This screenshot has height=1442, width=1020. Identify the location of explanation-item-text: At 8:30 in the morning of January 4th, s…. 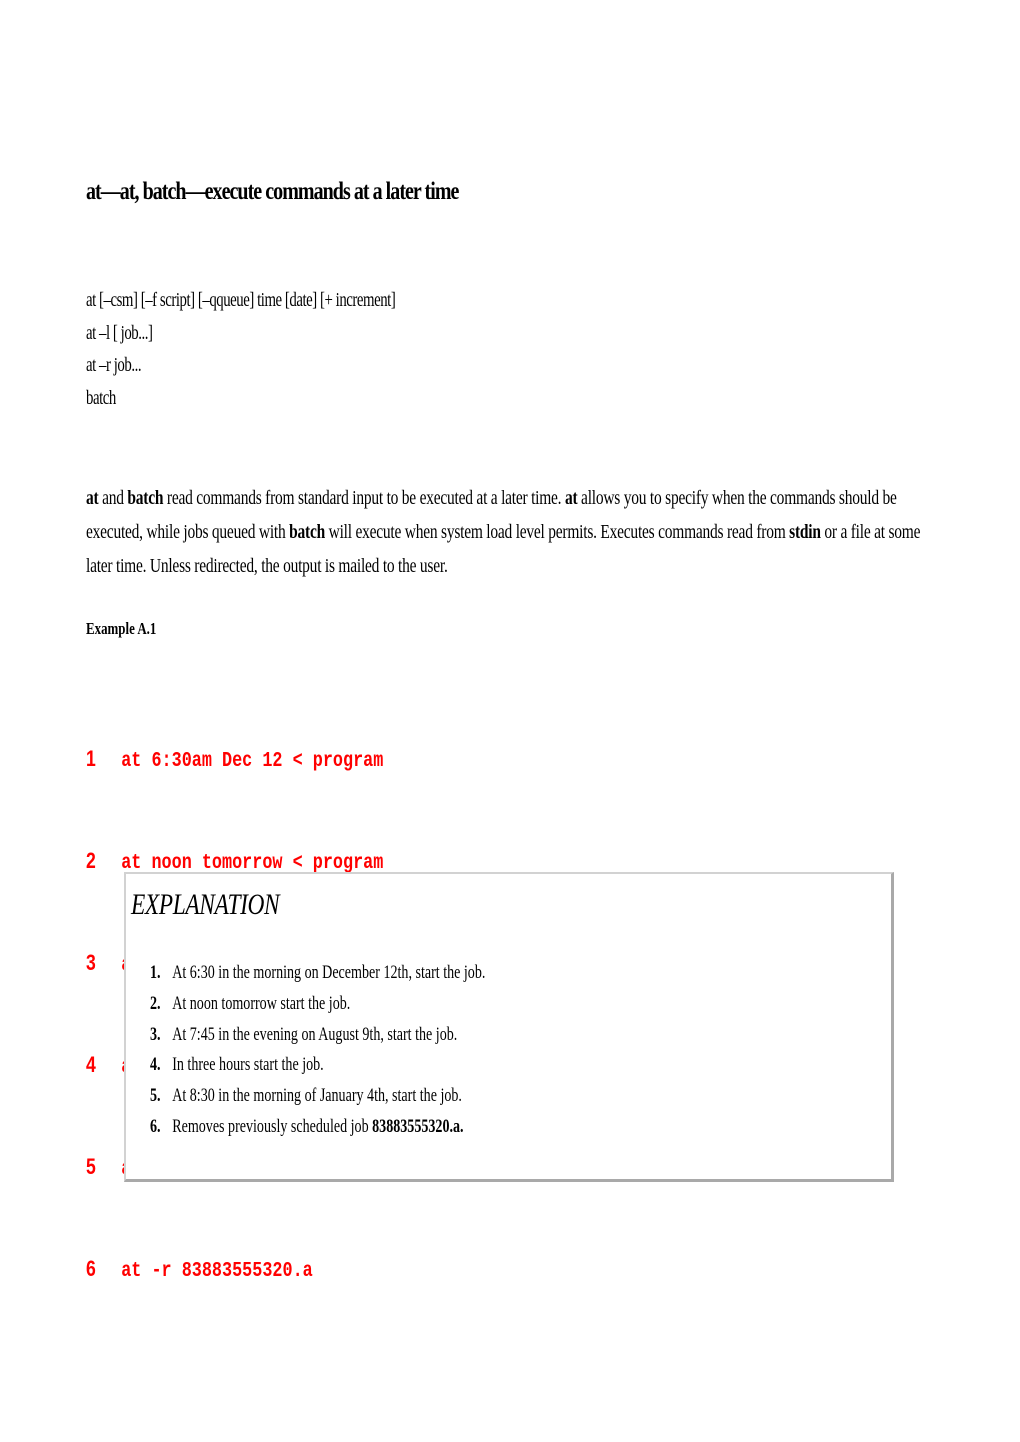
(317, 1096).